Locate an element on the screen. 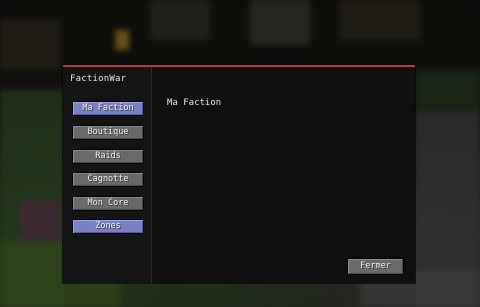  close-button: Fermer is located at coordinates (375, 266).